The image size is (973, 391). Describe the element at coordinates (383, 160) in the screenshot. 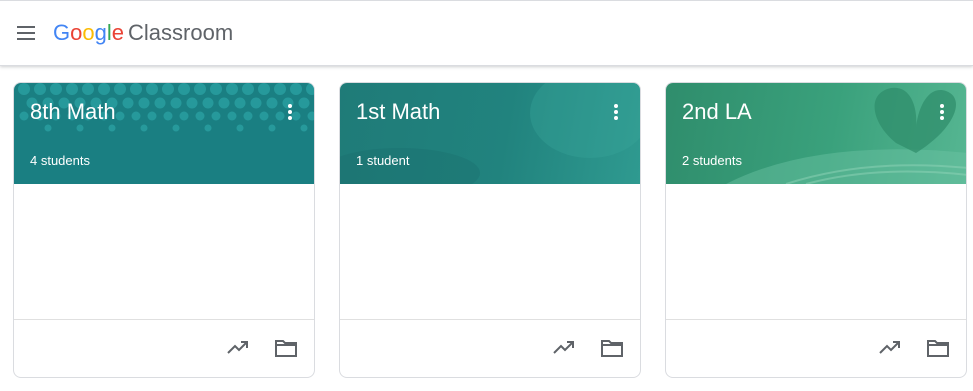

I see `student-count: 1 student` at that location.